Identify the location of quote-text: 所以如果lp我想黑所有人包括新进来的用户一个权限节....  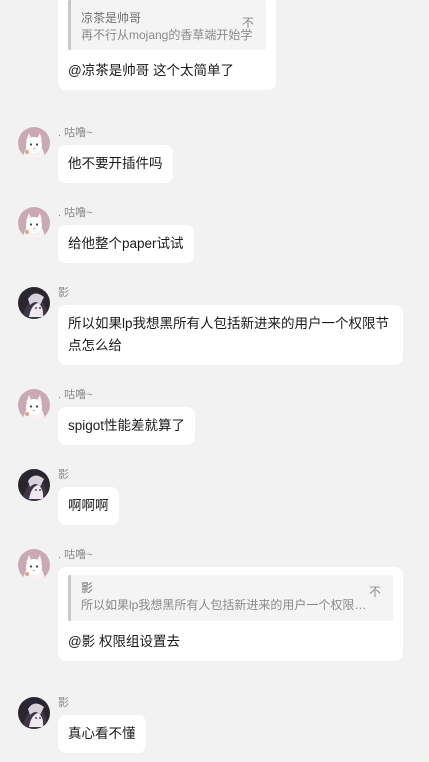
(229, 605).